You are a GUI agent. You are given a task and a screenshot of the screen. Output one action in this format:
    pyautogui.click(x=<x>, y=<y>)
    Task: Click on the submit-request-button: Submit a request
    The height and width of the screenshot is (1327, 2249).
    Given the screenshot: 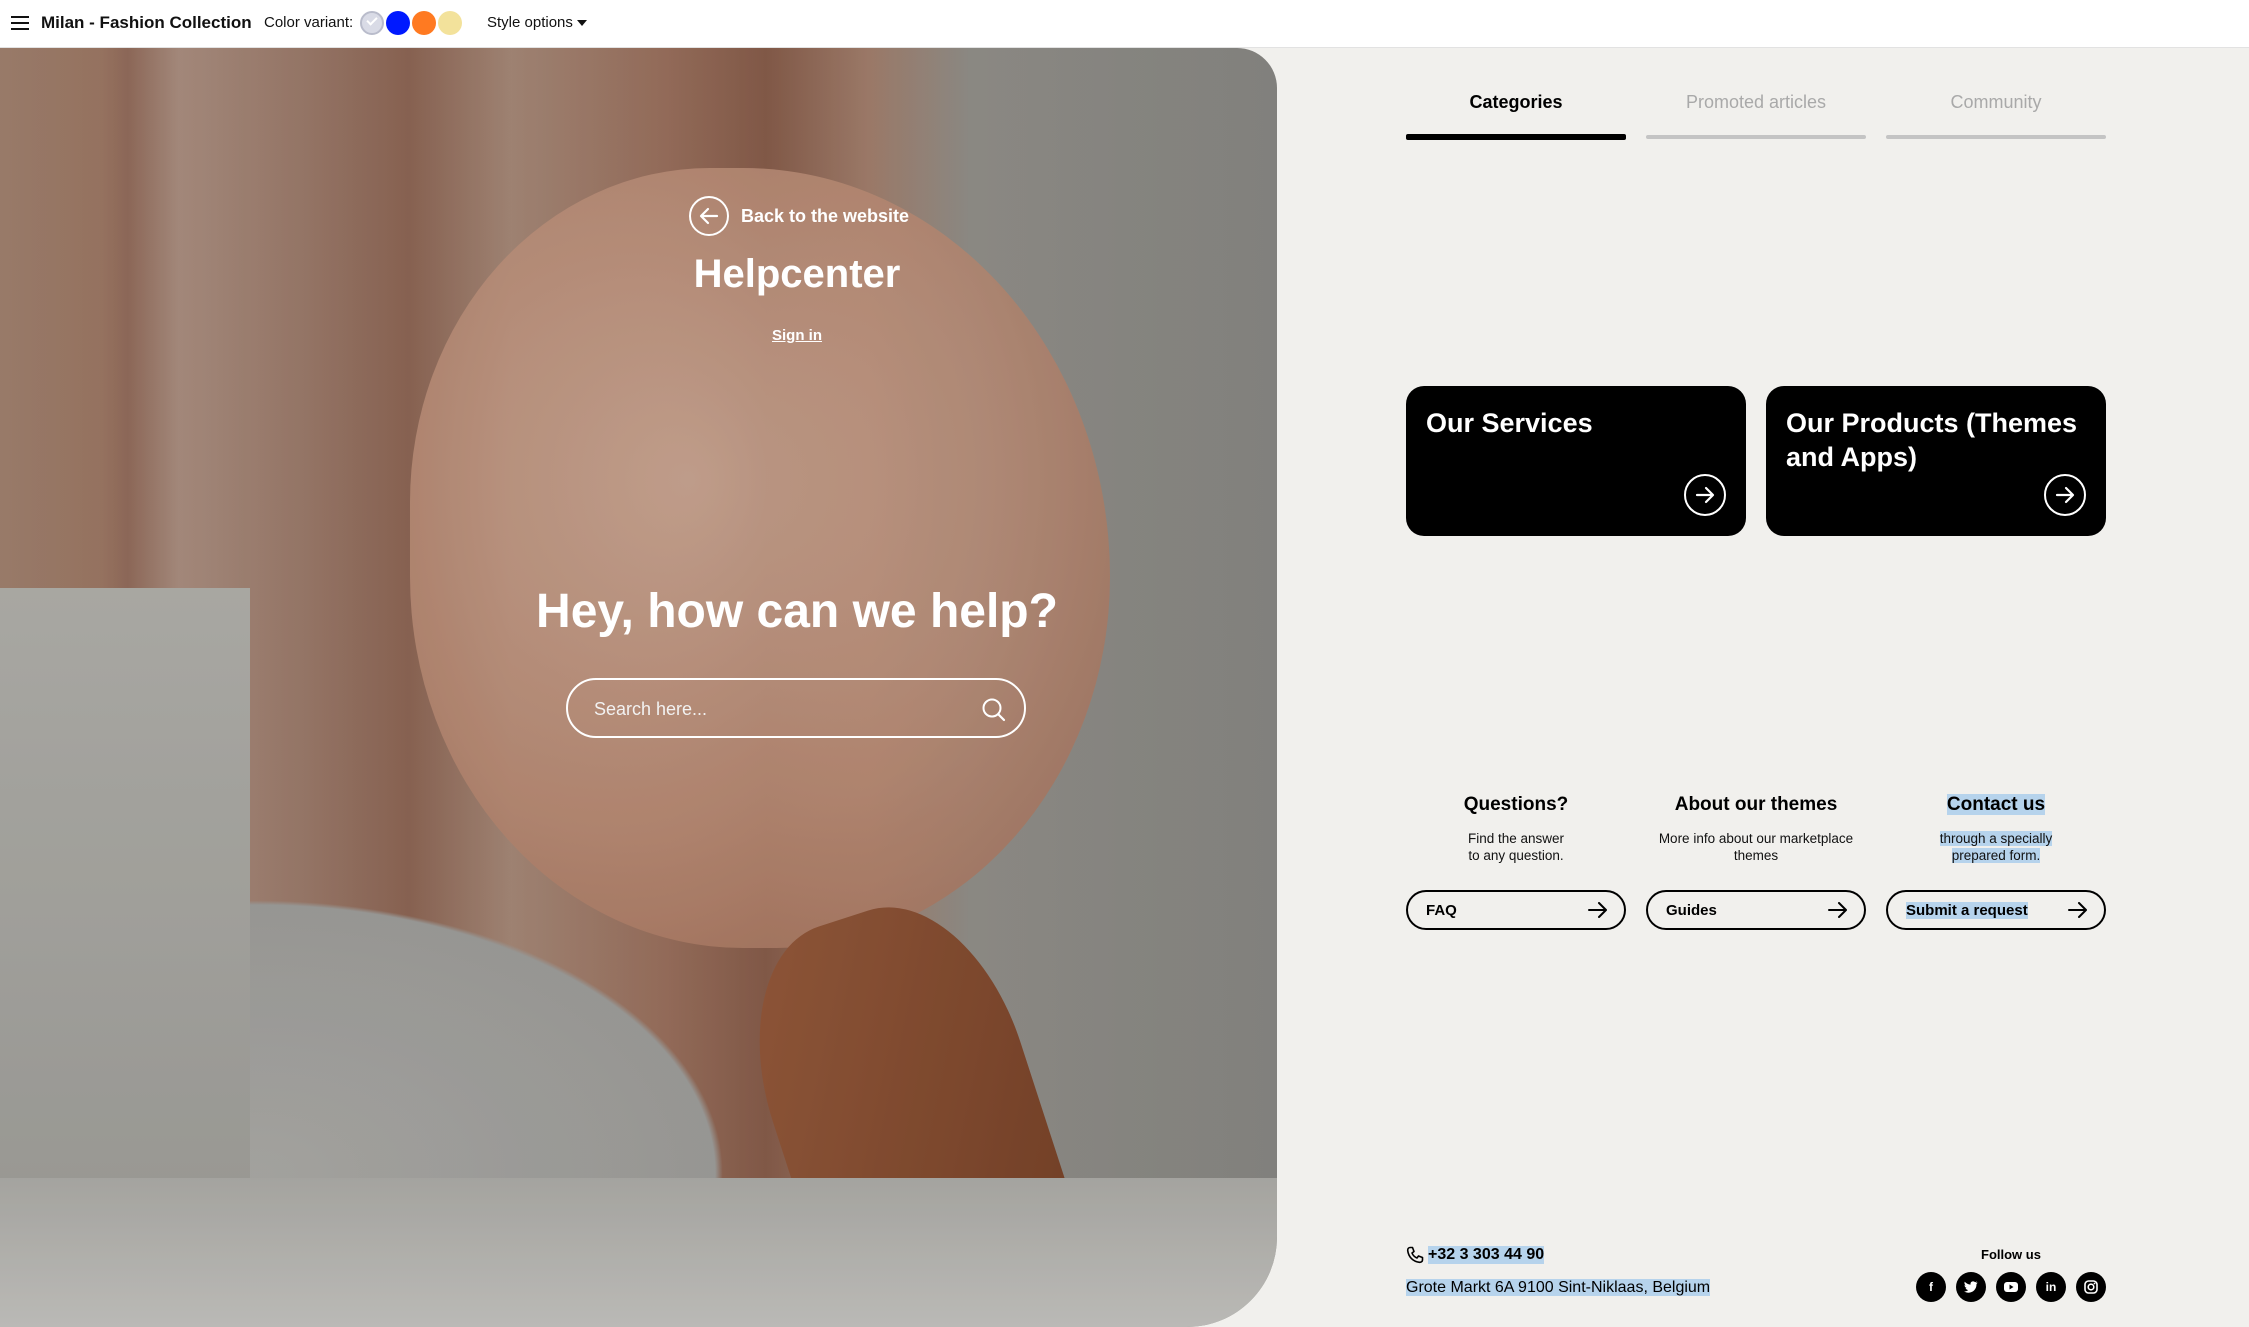 What is the action you would take?
    pyautogui.click(x=1996, y=910)
    